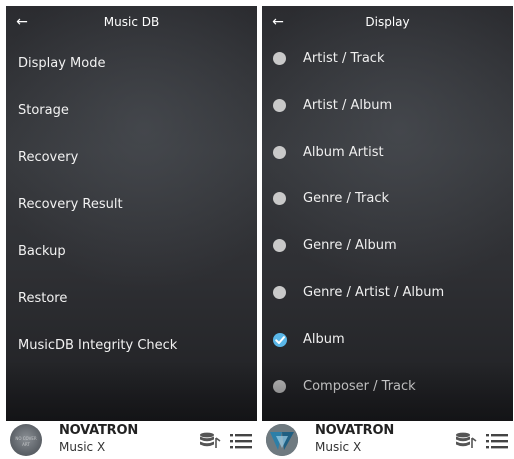 The width and height of the screenshot is (514, 459). What do you see at coordinates (346, 199) in the screenshot?
I see `option-label: Genre / Track` at bounding box center [346, 199].